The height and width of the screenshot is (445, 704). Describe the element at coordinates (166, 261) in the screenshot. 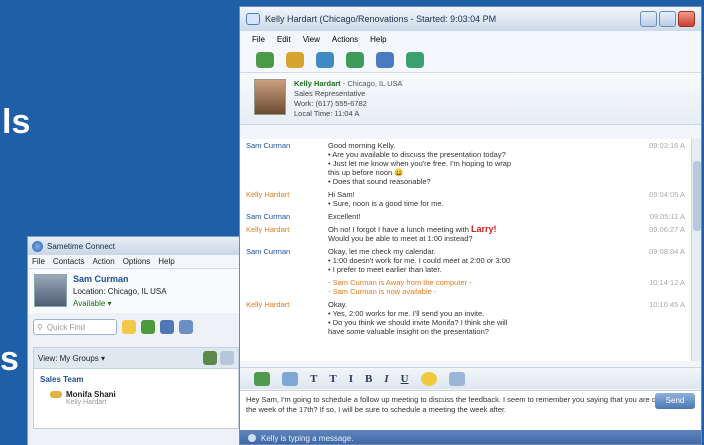

I see `connect-menu-help: Help` at that location.